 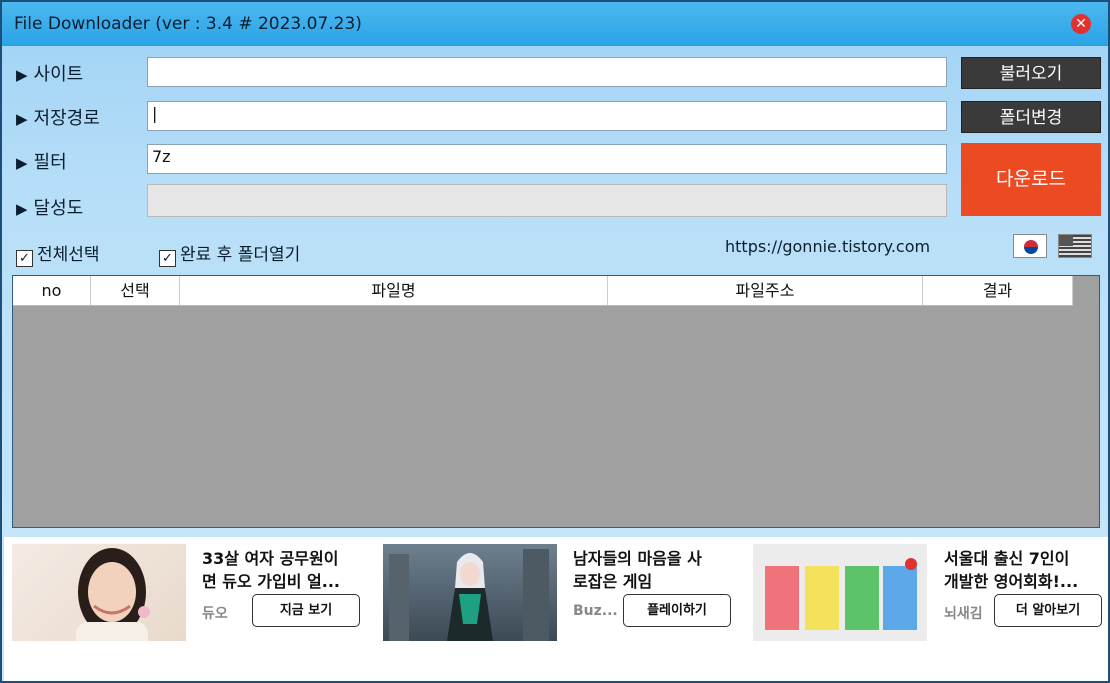 What do you see at coordinates (655, 570) in the screenshot?
I see `ad-title: 남자들의 마음을 사 로잡은 게임` at bounding box center [655, 570].